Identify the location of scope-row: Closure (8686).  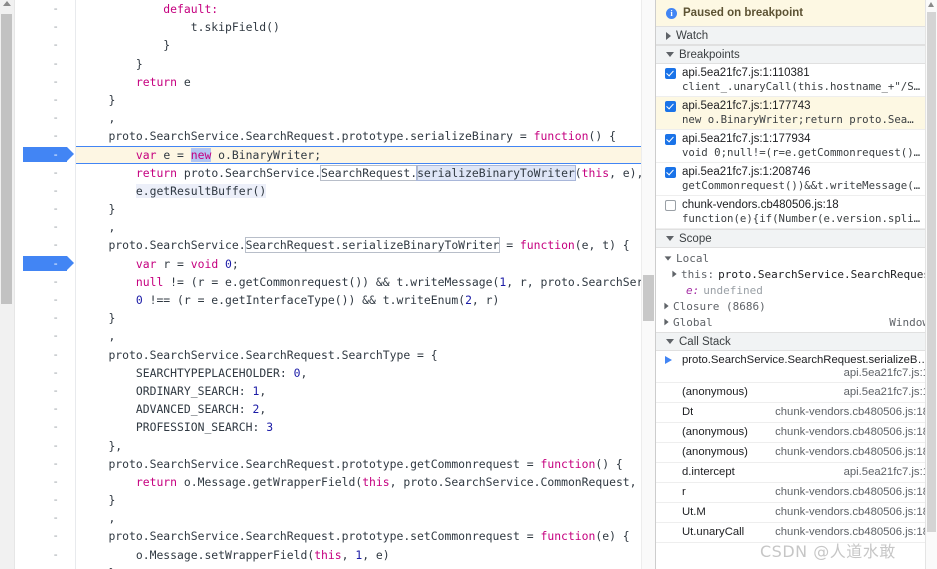
(796, 306).